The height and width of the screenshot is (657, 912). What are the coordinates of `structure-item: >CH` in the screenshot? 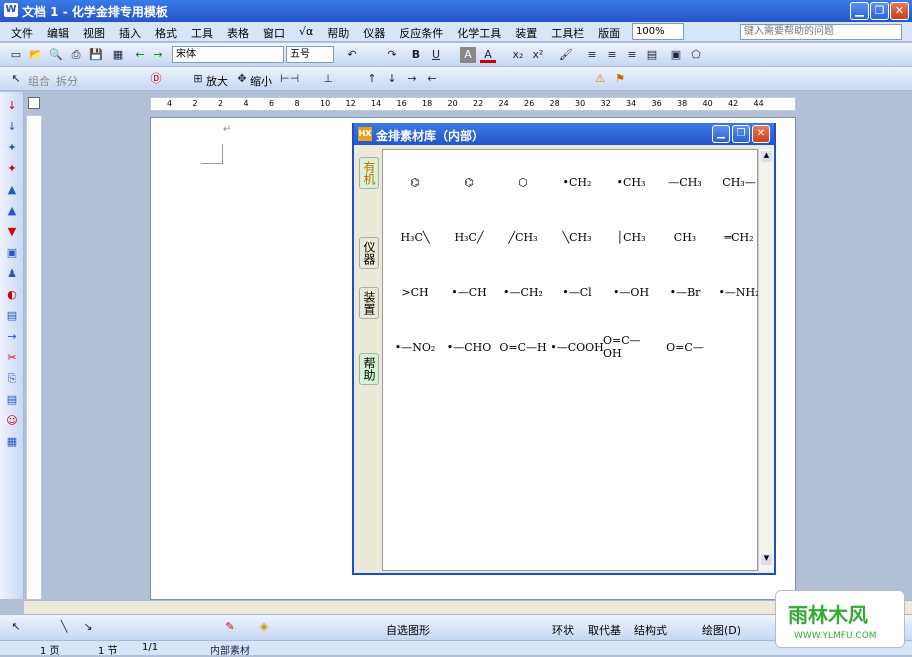 It's located at (415, 292).